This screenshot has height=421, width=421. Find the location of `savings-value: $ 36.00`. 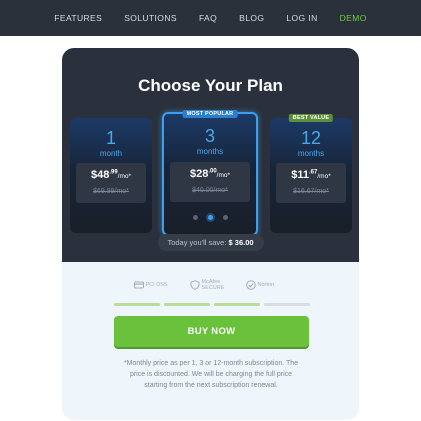

savings-value: $ 36.00 is located at coordinates (241, 242).